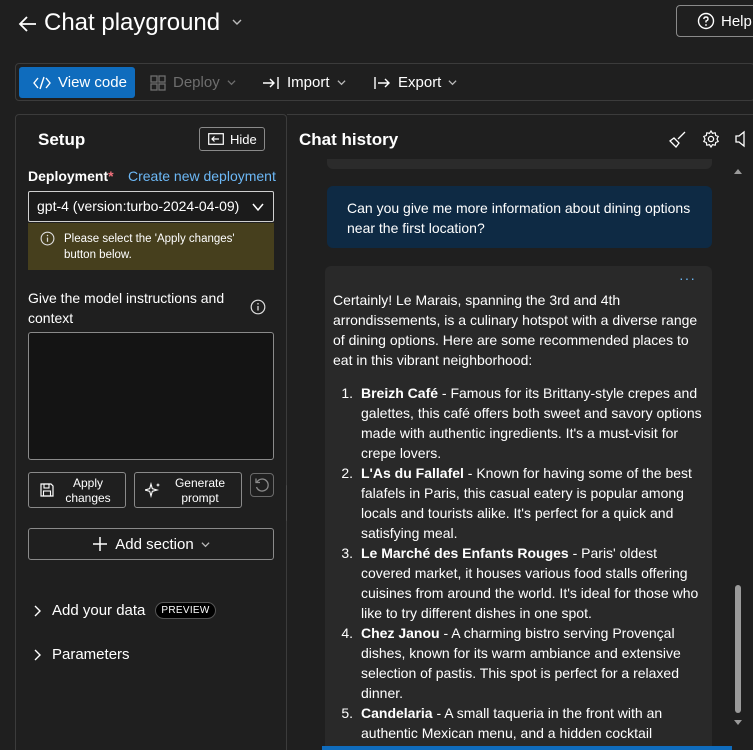 This screenshot has width=753, height=750. Describe the element at coordinates (200, 498) in the screenshot. I see `generate-label-line2: prompt` at that location.